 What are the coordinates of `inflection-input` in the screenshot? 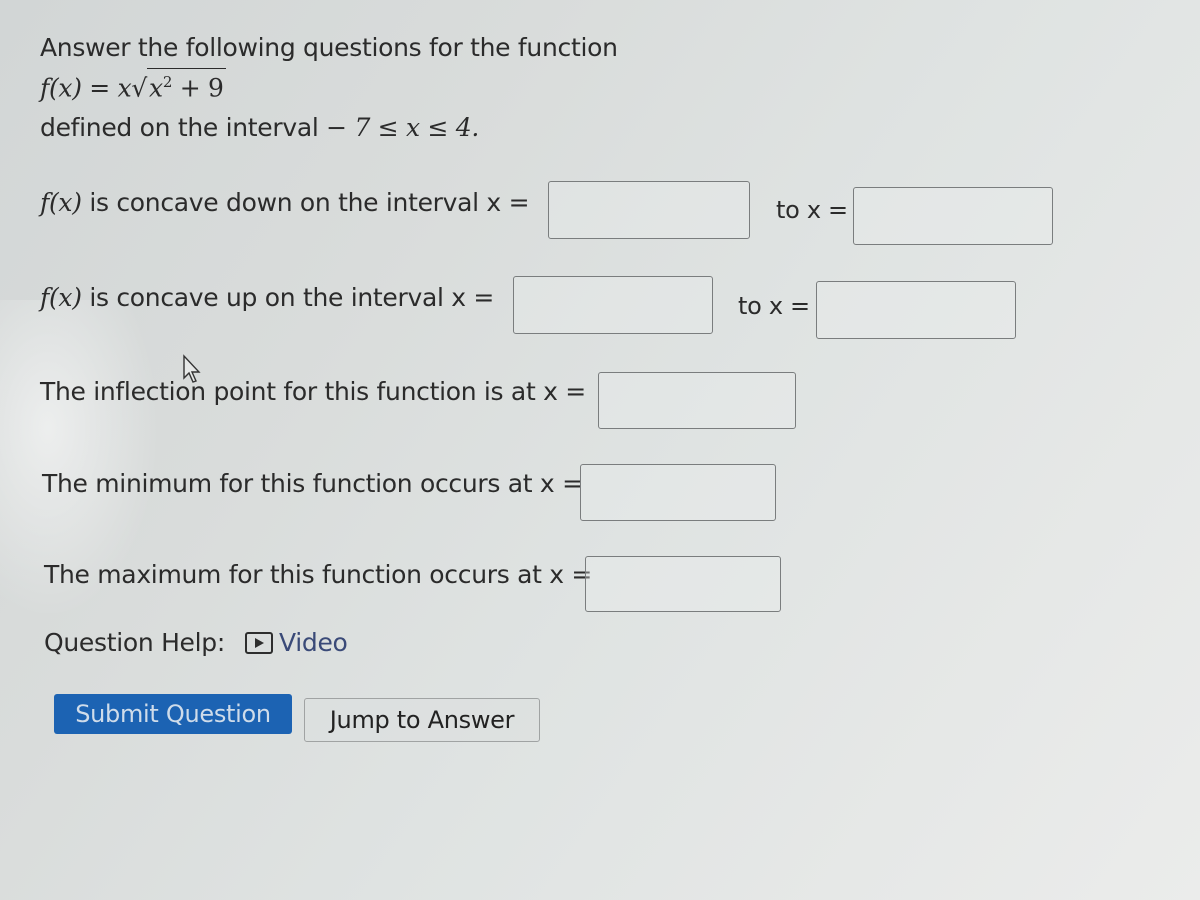 It's located at (697, 400).